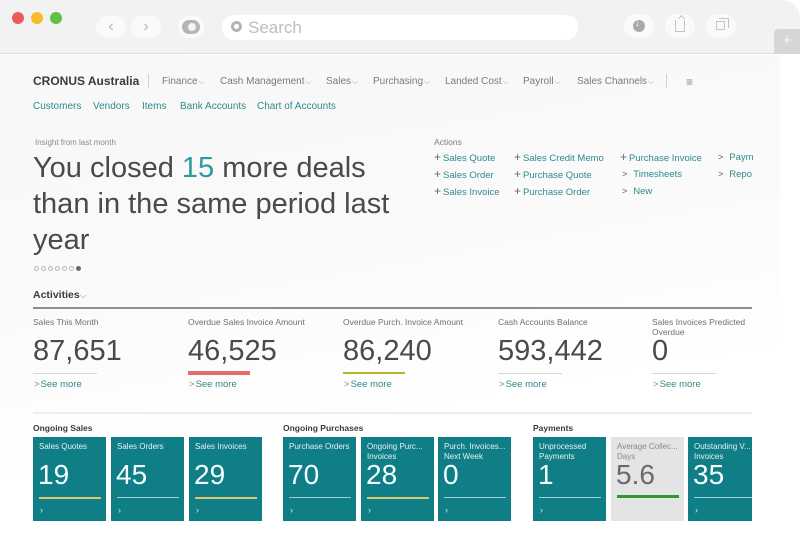 The height and width of the screenshot is (540, 800). I want to click on tile-average-collection-days: Average Collec... Days 5.6, so click(647, 479).